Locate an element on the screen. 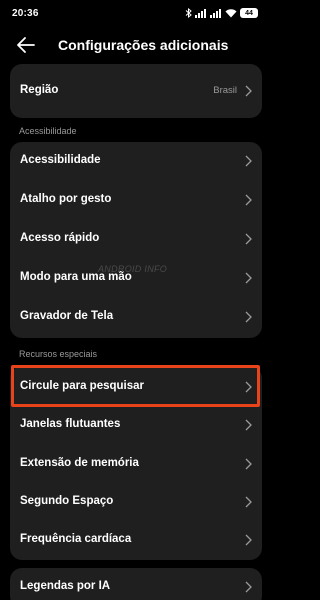 The image size is (320, 600). accessibility-item: Acessibilidade is located at coordinates (136, 161).